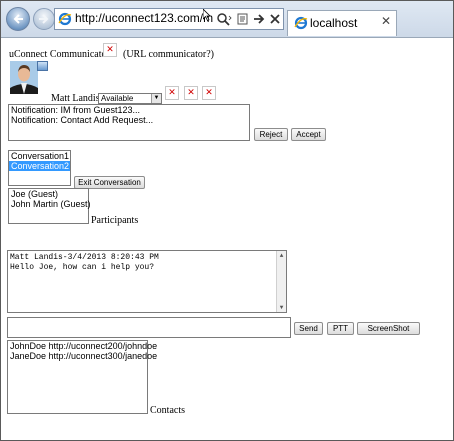 The width and height of the screenshot is (454, 441). What do you see at coordinates (388, 328) in the screenshot?
I see `screenshot-button: ScreenShot` at bounding box center [388, 328].